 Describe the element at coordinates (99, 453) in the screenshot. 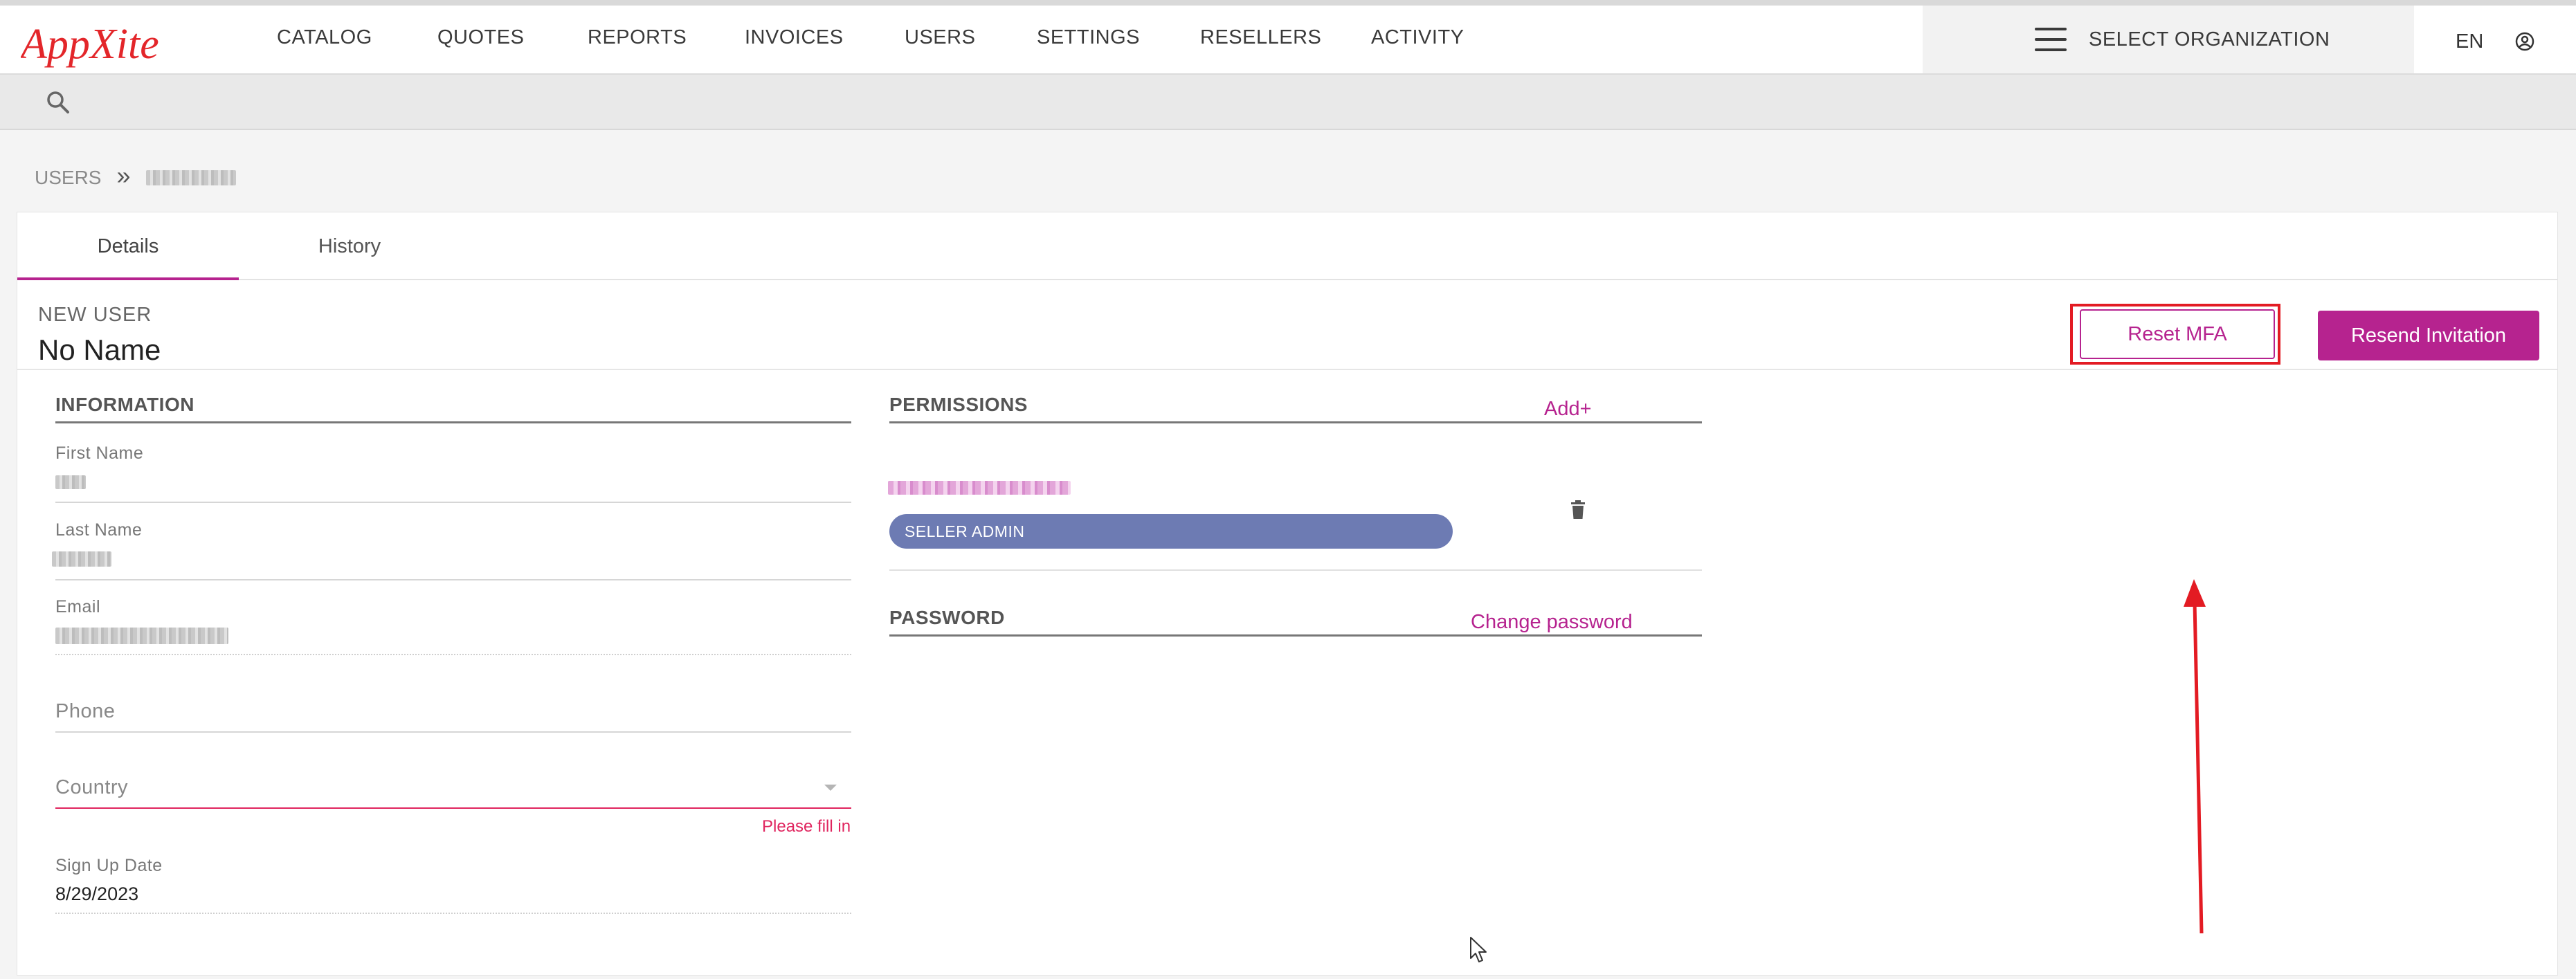

I see `first-name-label: First Name` at that location.